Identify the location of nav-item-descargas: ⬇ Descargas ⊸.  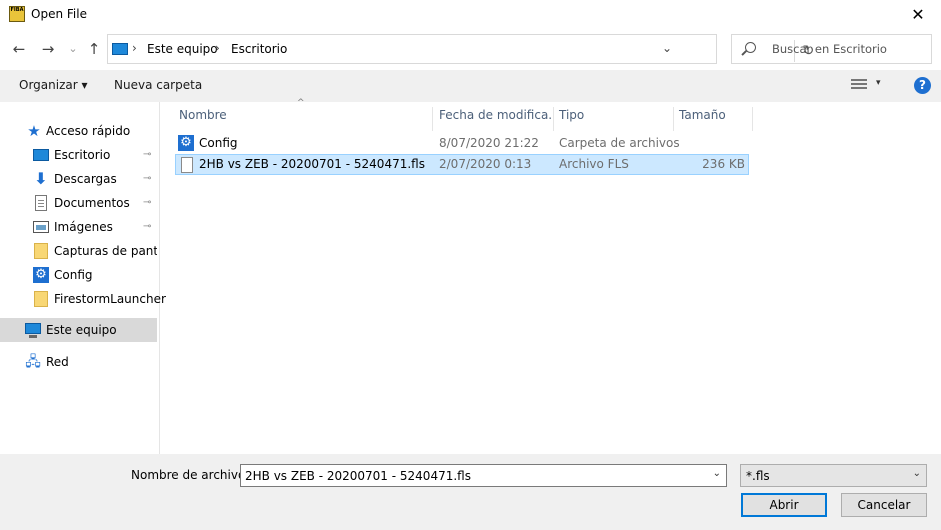
(78, 179).